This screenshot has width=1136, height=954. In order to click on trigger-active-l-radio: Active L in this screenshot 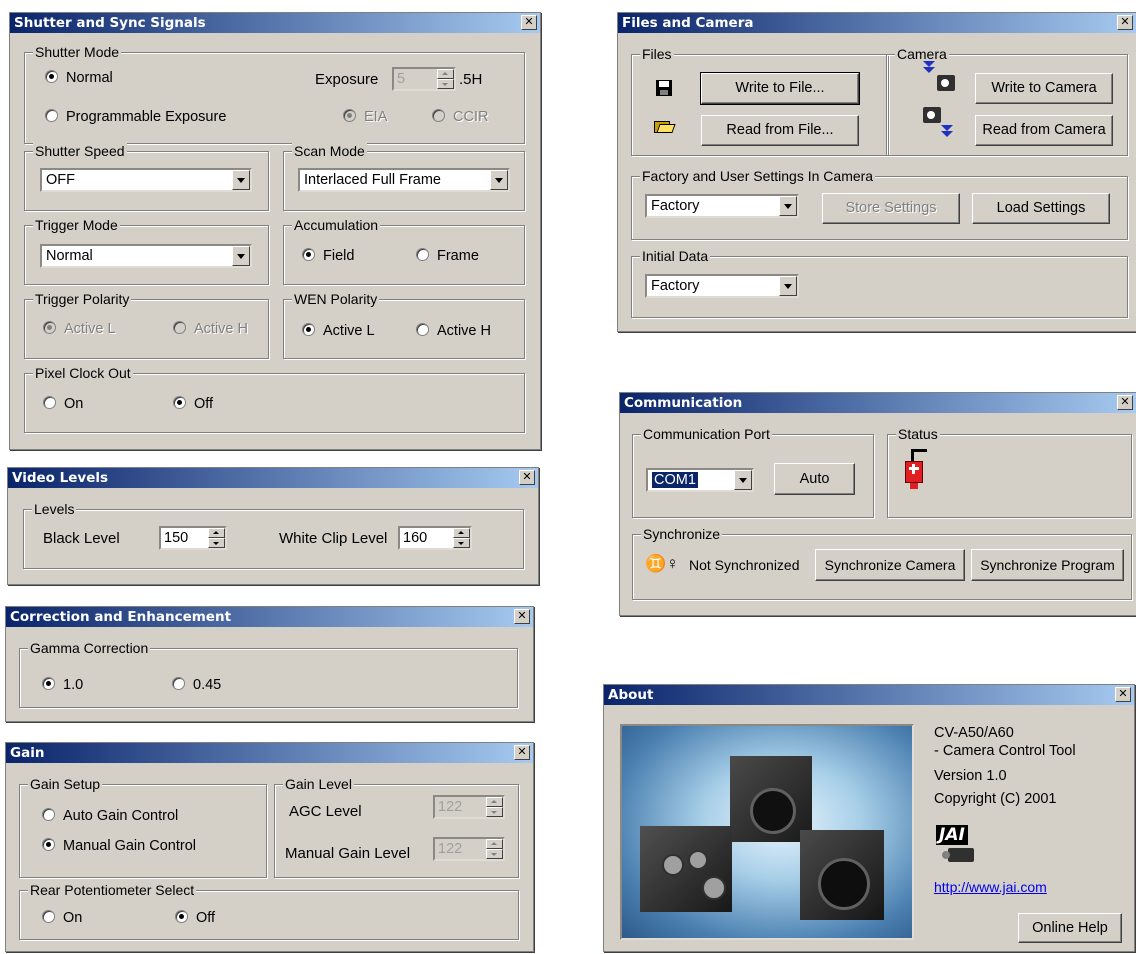, I will do `click(79, 329)`.